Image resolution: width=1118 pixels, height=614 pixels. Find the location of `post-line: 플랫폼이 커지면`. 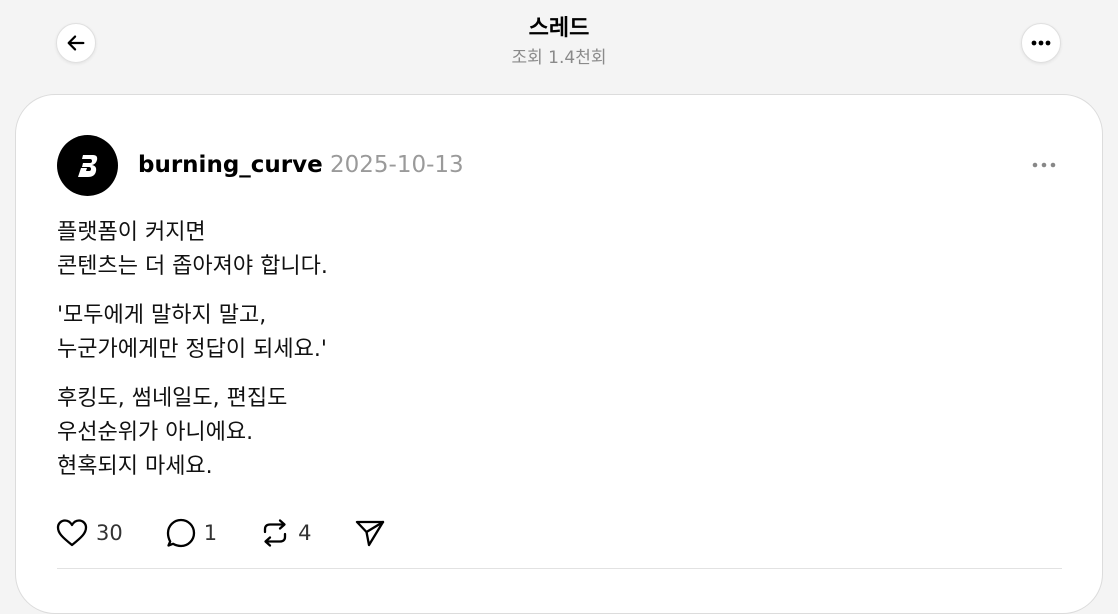

post-line: 플랫폼이 커지면 is located at coordinates (131, 232).